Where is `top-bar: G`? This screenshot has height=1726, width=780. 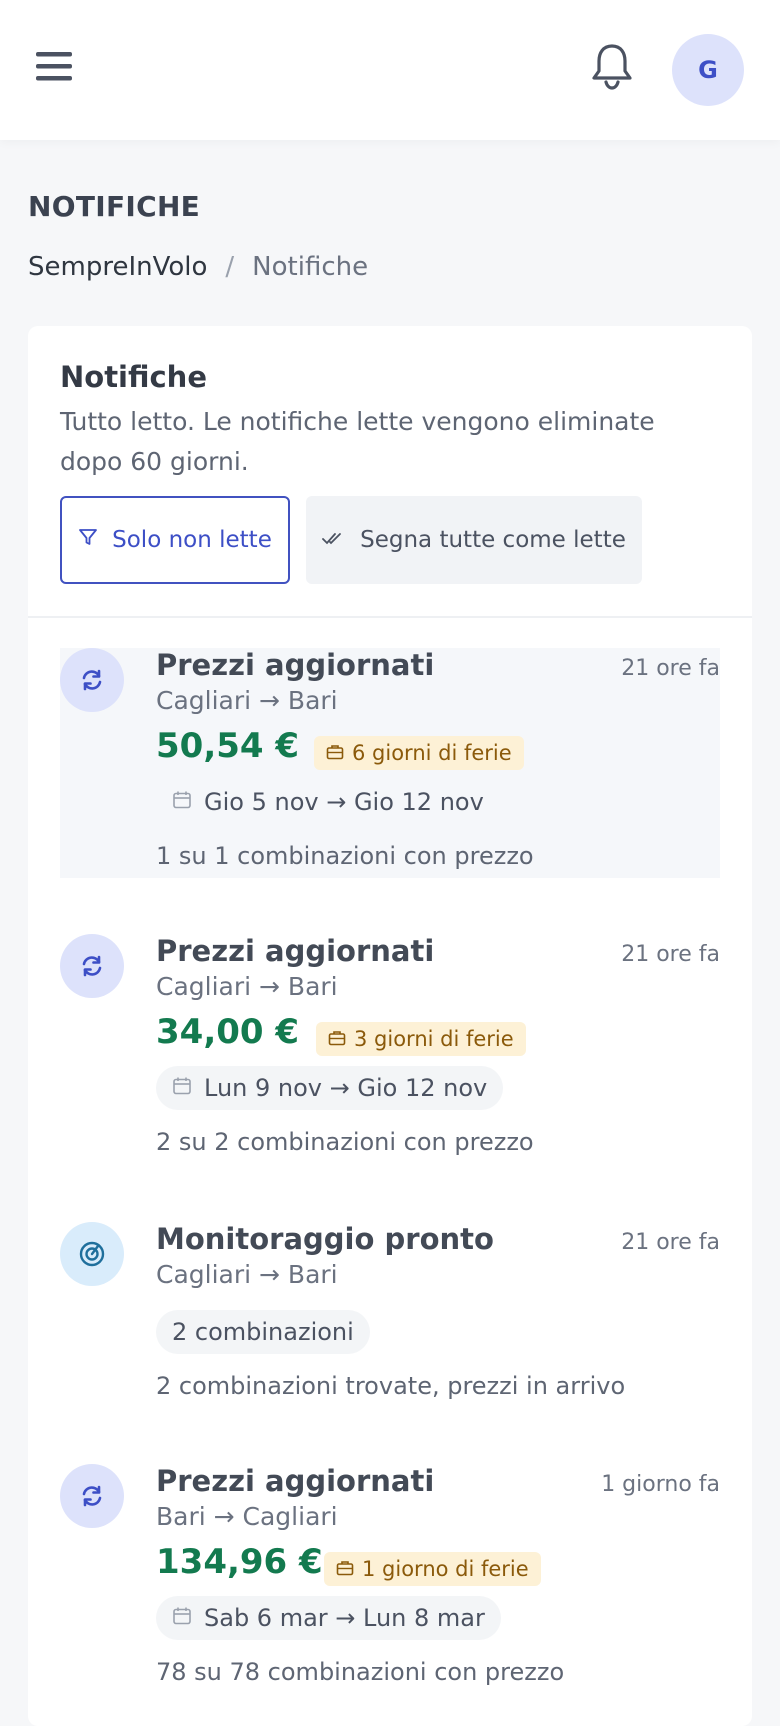 top-bar: G is located at coordinates (390, 70).